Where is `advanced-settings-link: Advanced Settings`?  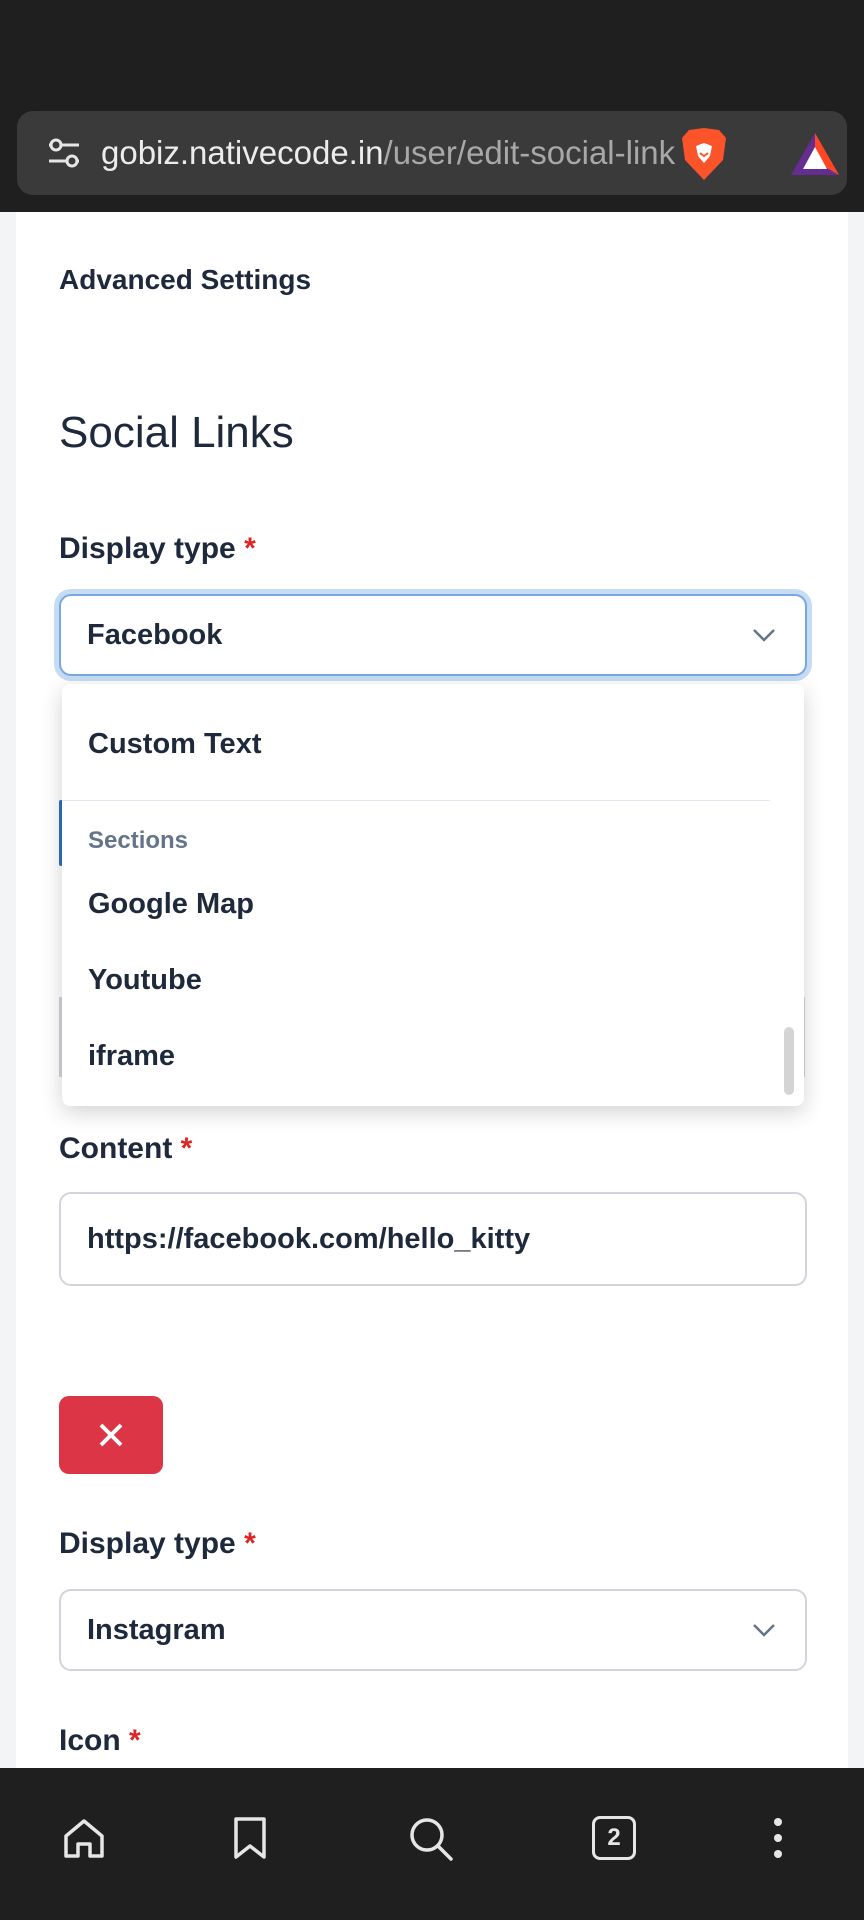
advanced-settings-link: Advanced Settings is located at coordinates (185, 280).